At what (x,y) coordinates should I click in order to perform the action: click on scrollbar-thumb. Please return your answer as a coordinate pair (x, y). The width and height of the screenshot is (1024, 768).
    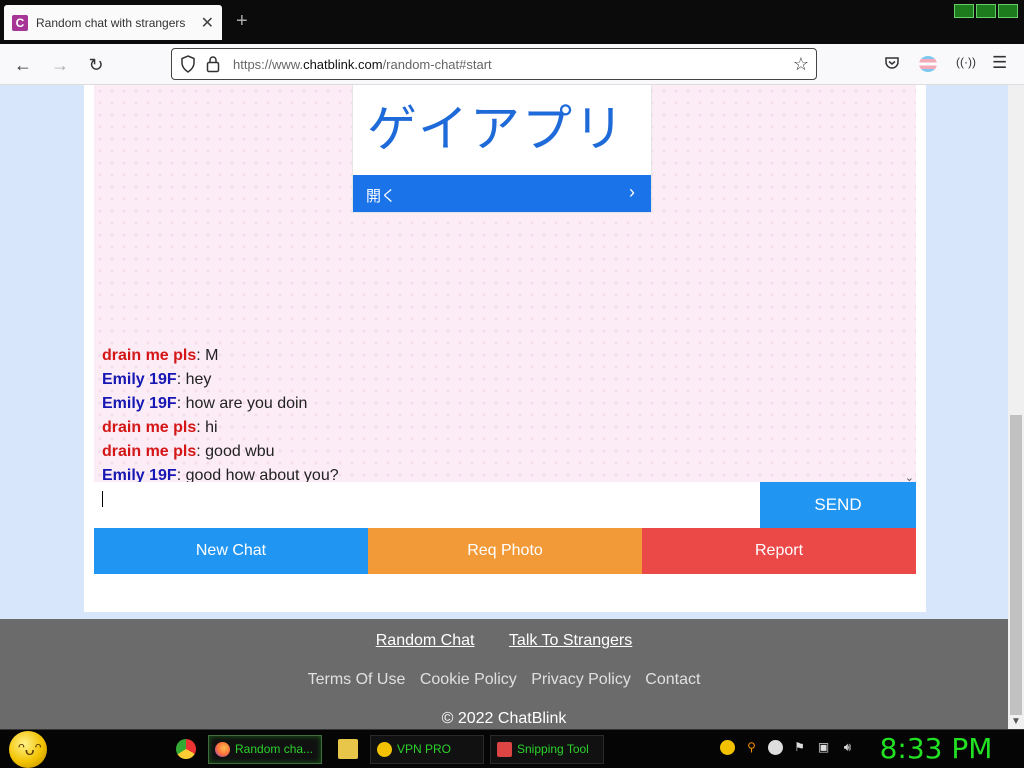
    Looking at the image, I should click on (1016, 565).